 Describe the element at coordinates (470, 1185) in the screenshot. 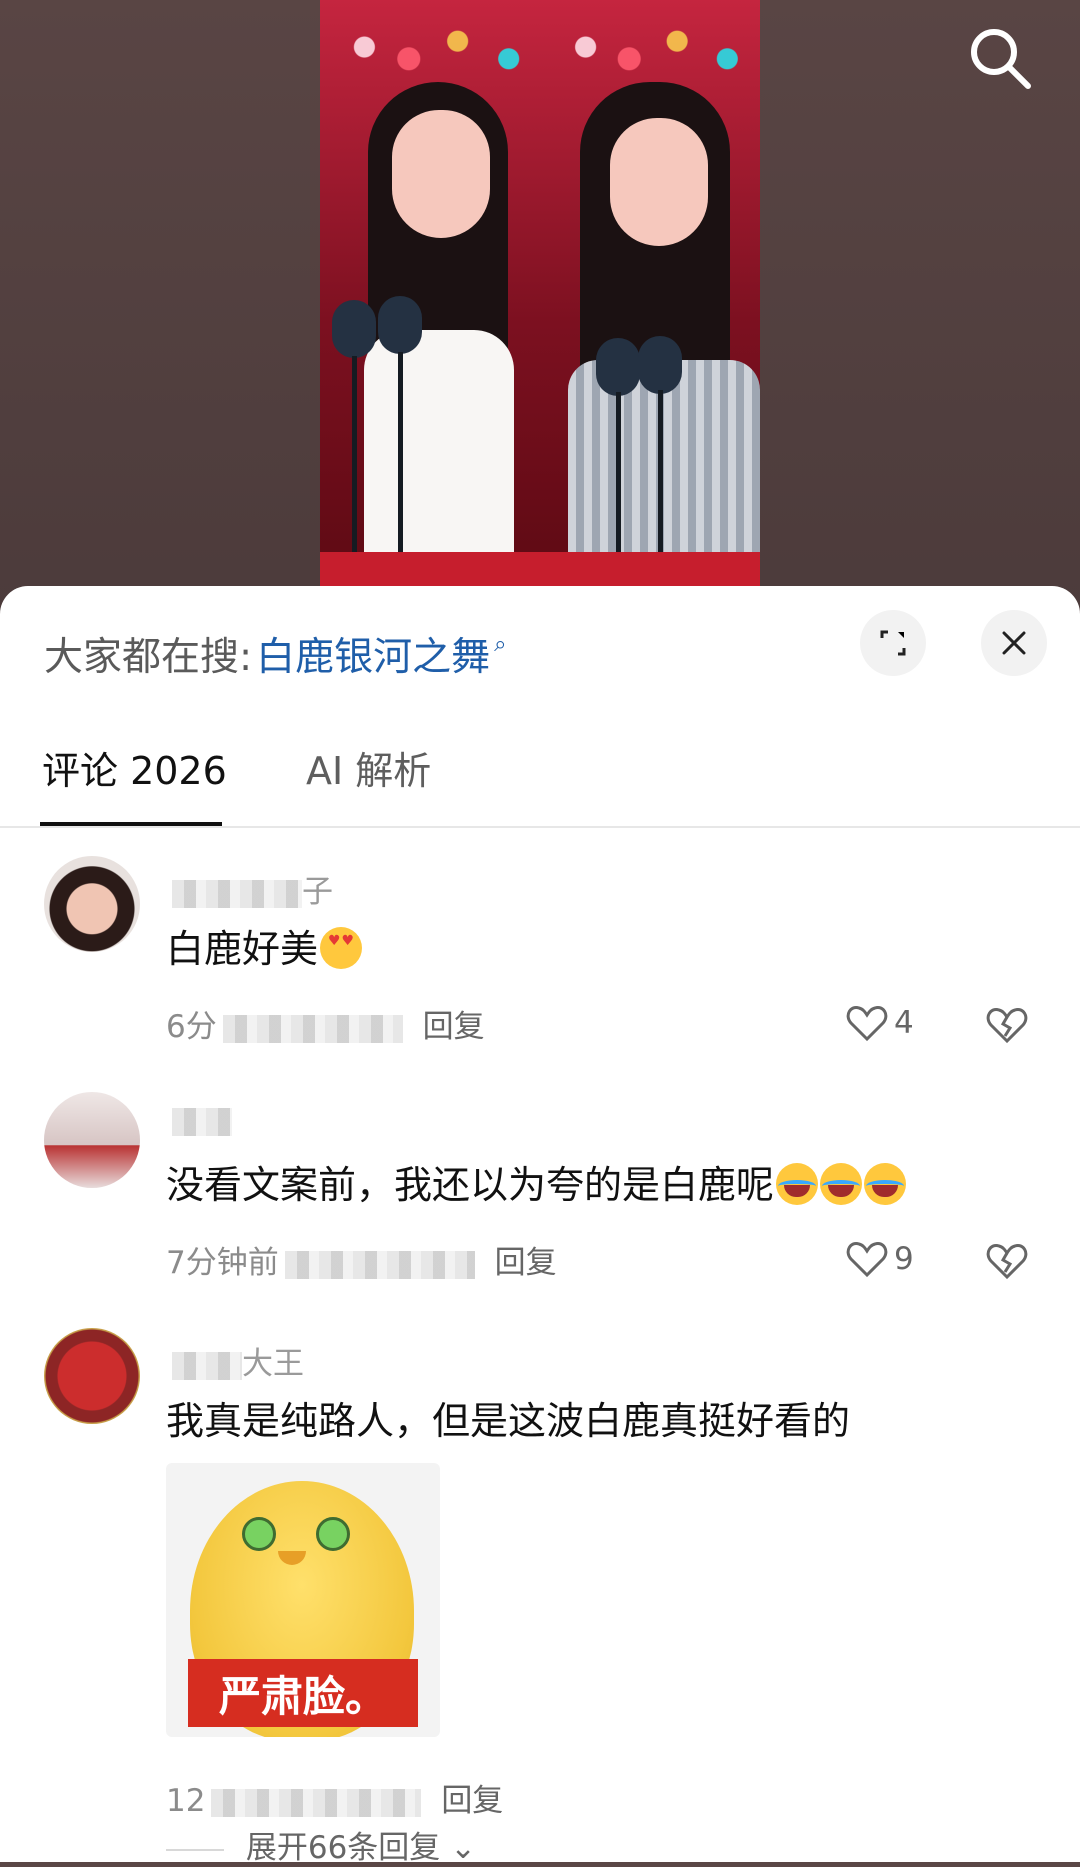

I see `comment-text-content: 没看文案前，我还以为夸的是白鹿呢` at that location.